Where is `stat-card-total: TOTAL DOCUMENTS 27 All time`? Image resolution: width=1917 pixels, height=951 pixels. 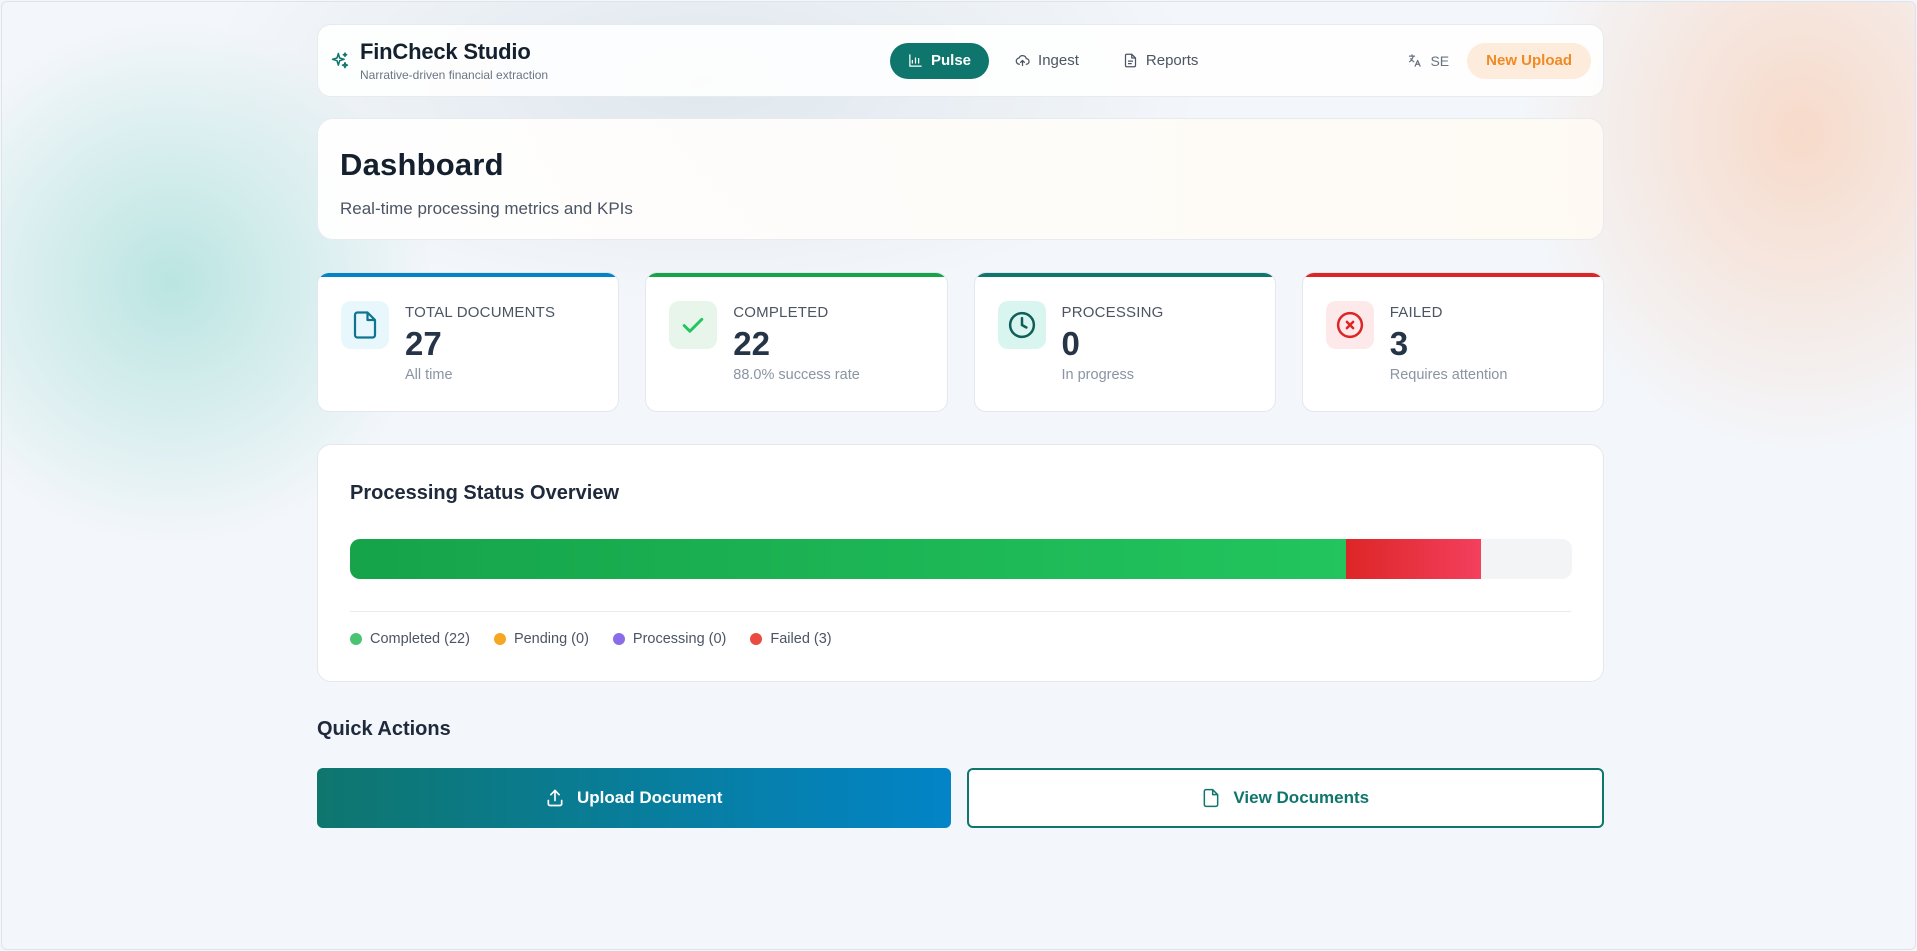
stat-card-total: TOTAL DOCUMENTS 27 All time is located at coordinates (468, 342).